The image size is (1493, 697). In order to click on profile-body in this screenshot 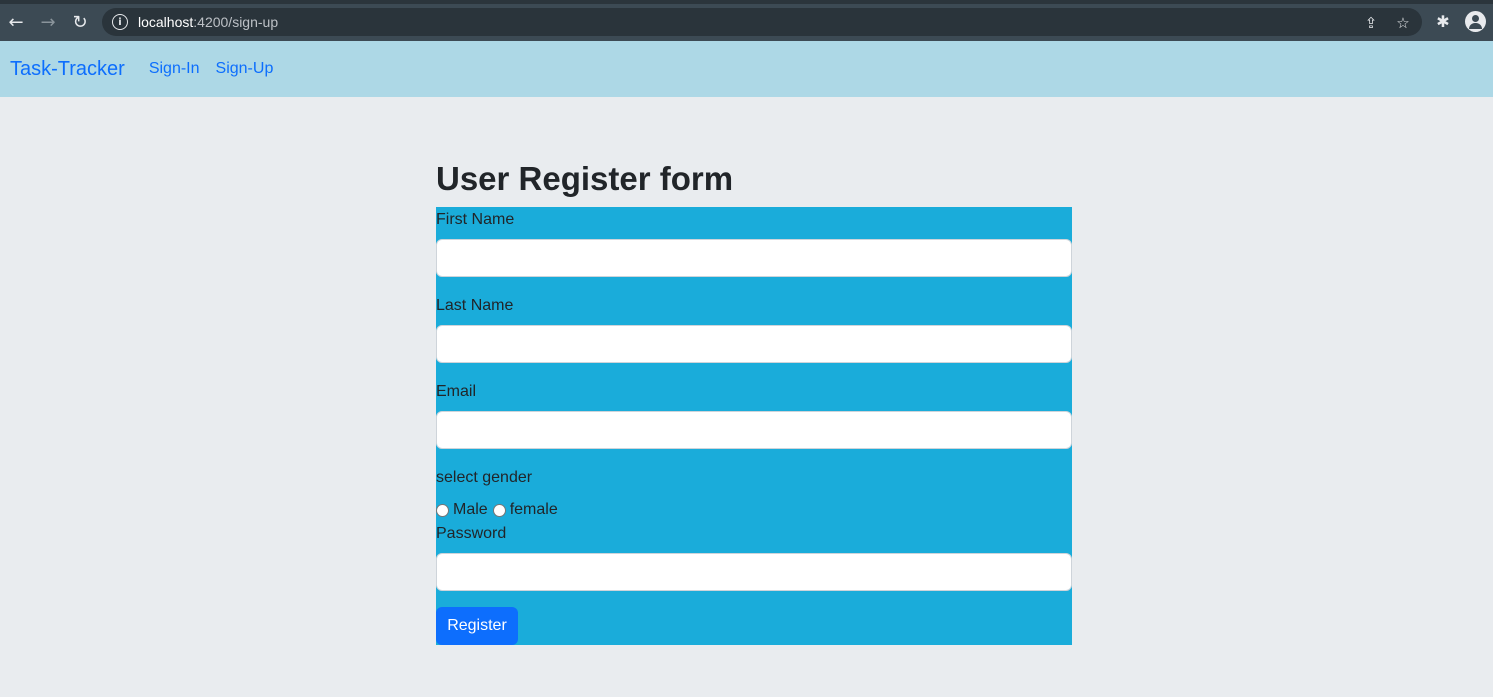, I will do `click(1475, 26)`.